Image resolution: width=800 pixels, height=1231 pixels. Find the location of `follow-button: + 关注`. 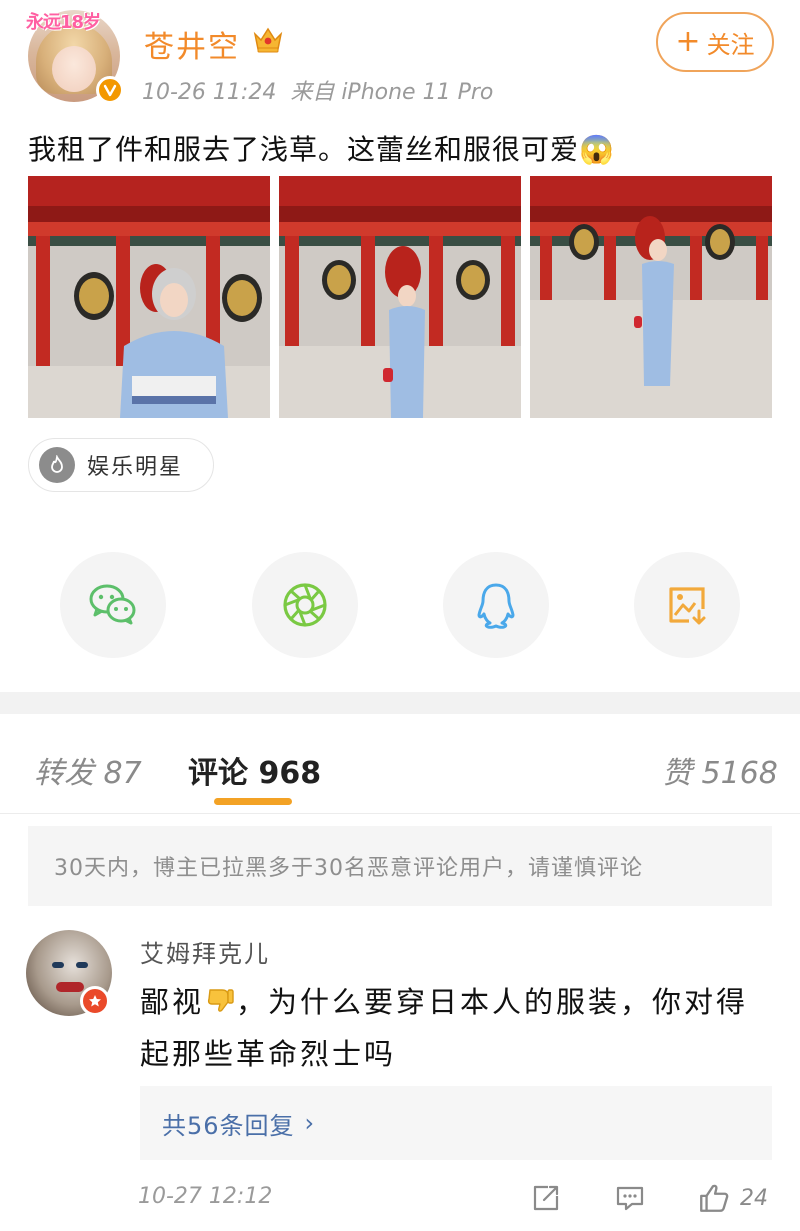

follow-button: + 关注 is located at coordinates (715, 42).